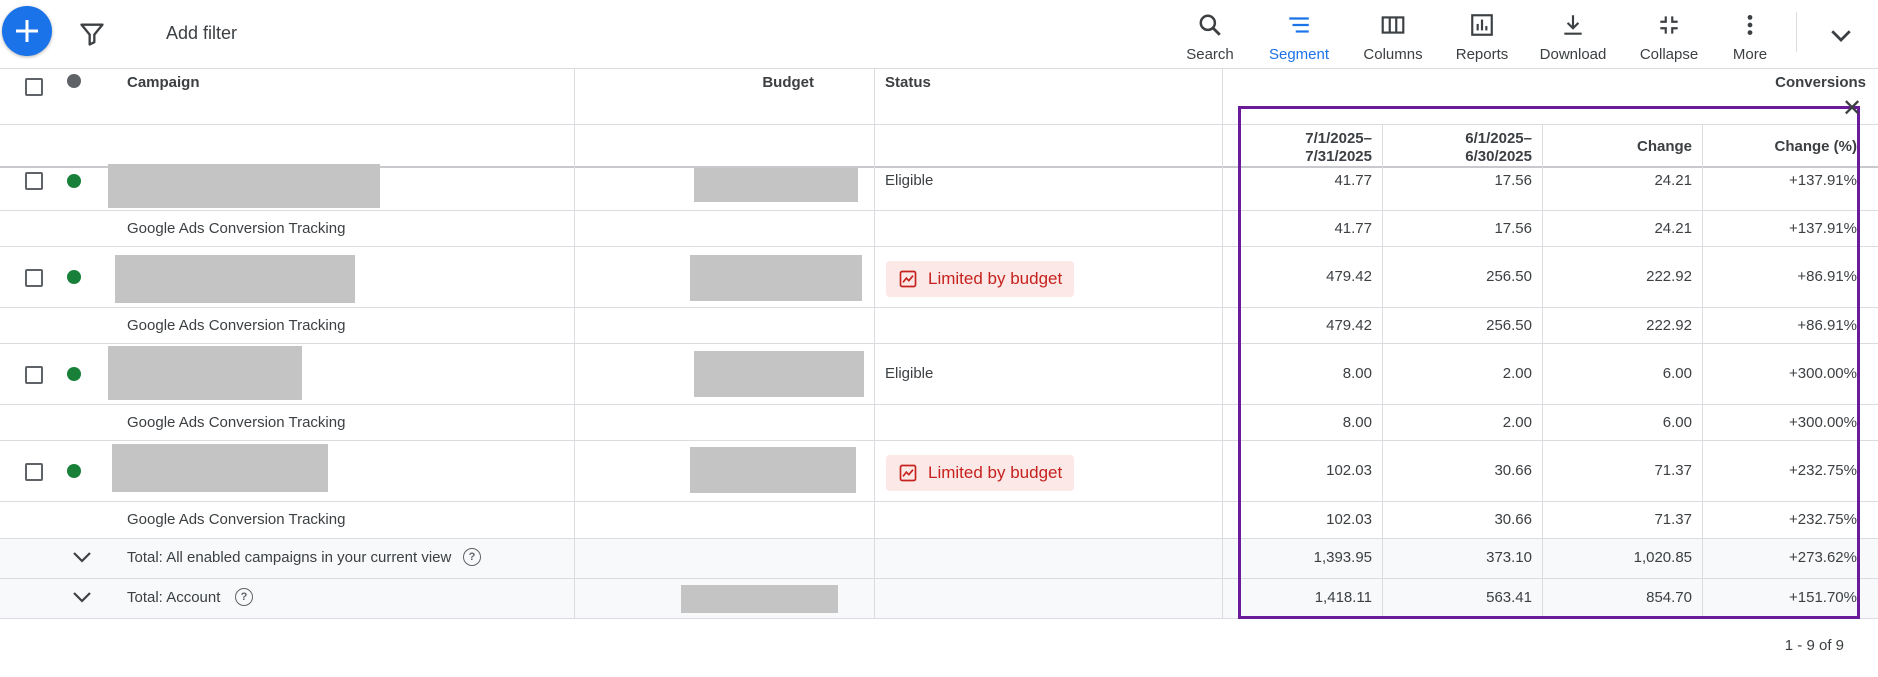  What do you see at coordinates (34, 87) in the screenshot?
I see `select-all-checkbox` at bounding box center [34, 87].